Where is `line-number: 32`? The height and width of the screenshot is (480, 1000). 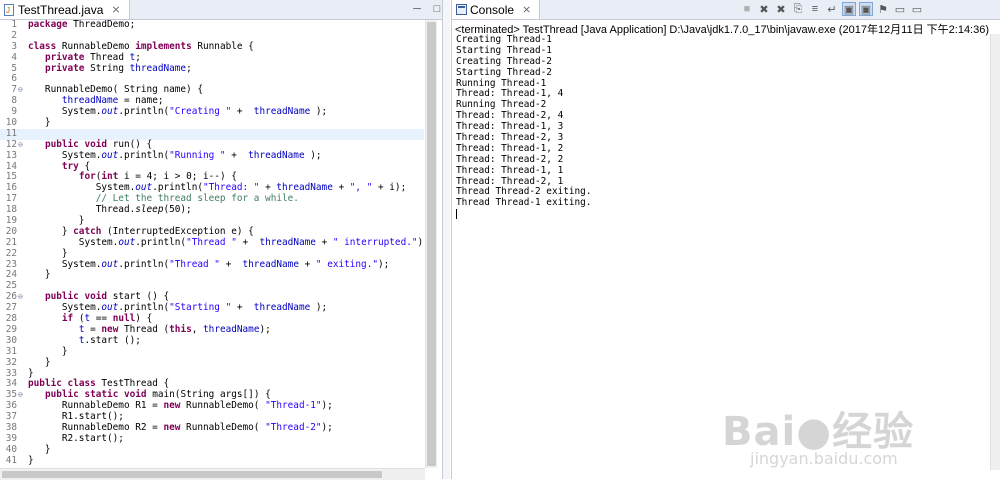 line-number: 32 is located at coordinates (11, 362).